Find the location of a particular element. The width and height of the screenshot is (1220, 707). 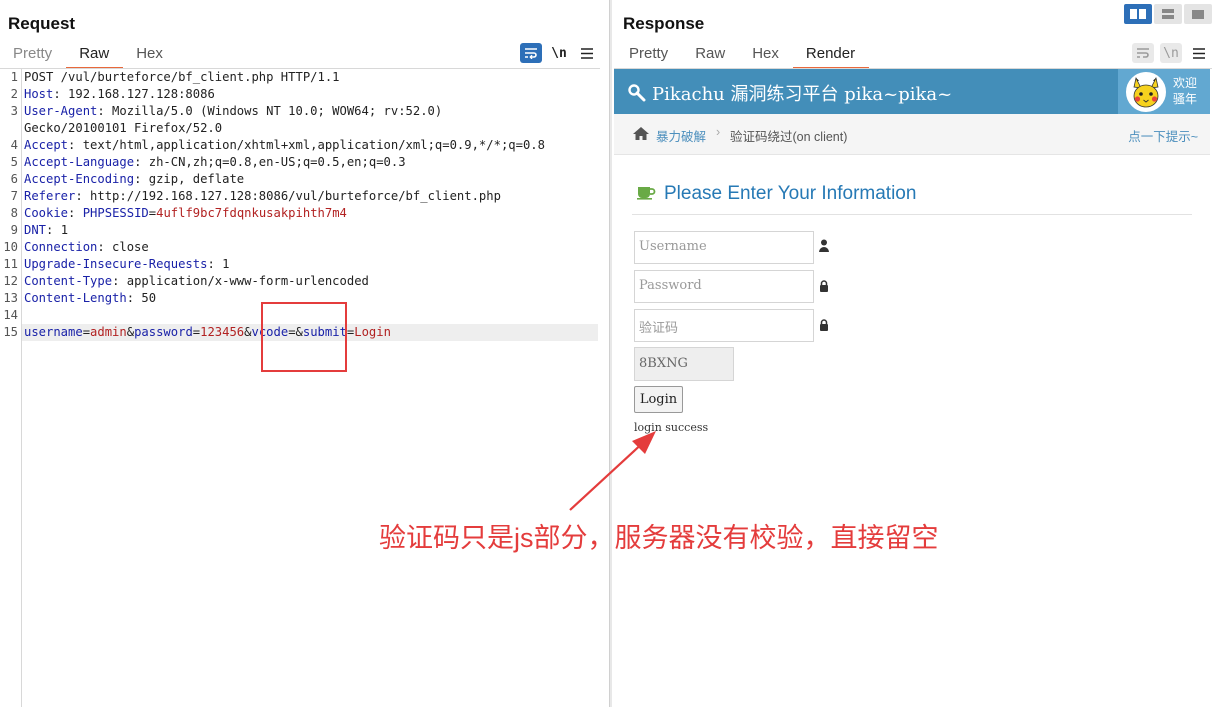

single-pane-icon is located at coordinates (1198, 14).